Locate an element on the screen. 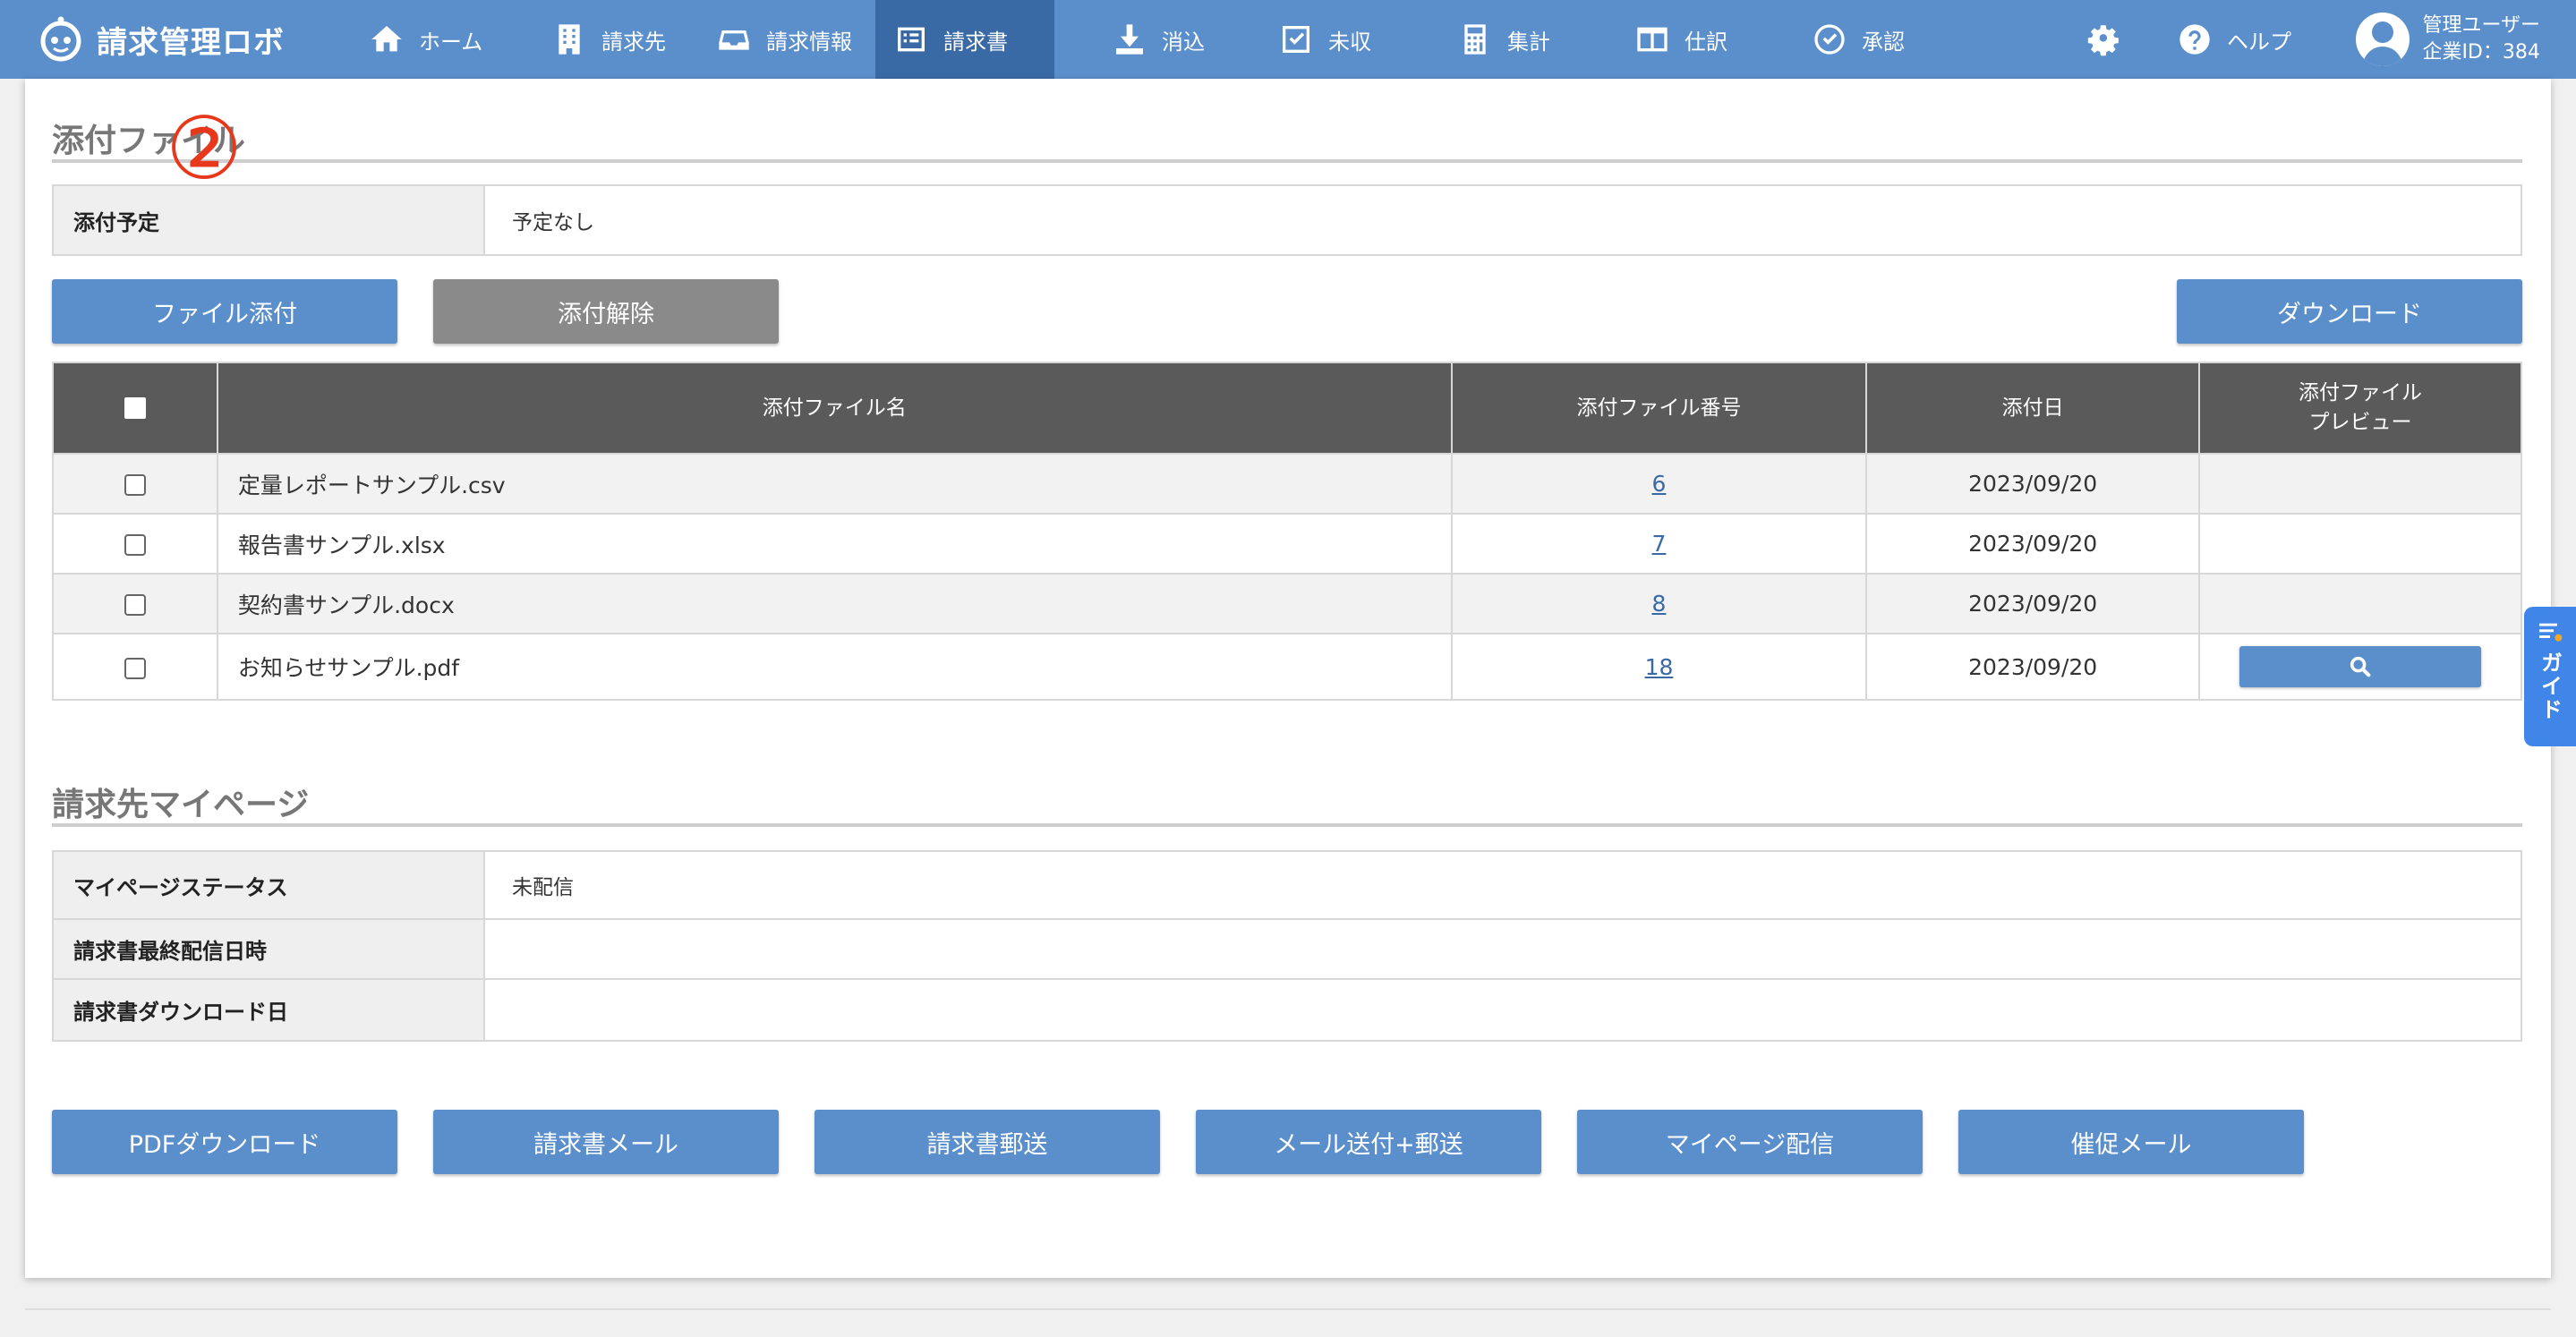 The width and height of the screenshot is (2576, 1337). select-all-header is located at coordinates (135, 408).